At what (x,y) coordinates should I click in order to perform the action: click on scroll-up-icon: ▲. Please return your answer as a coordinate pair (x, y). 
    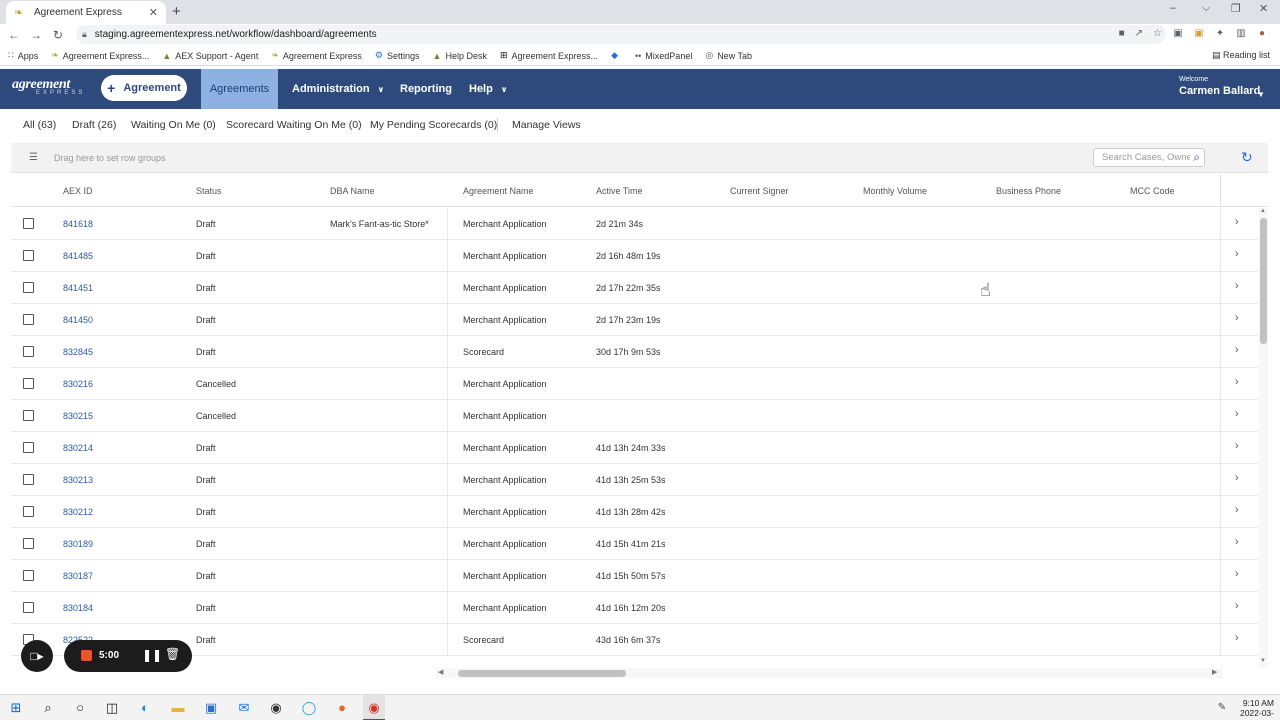
    Looking at the image, I should click on (1263, 211).